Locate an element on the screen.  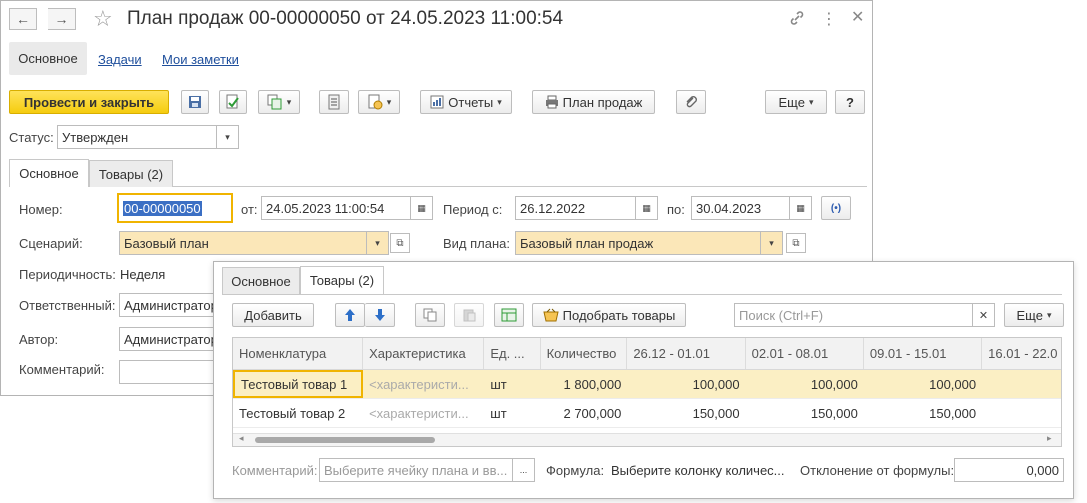
column-header: 09.01 - 15.01 is located at coordinates (923, 353).